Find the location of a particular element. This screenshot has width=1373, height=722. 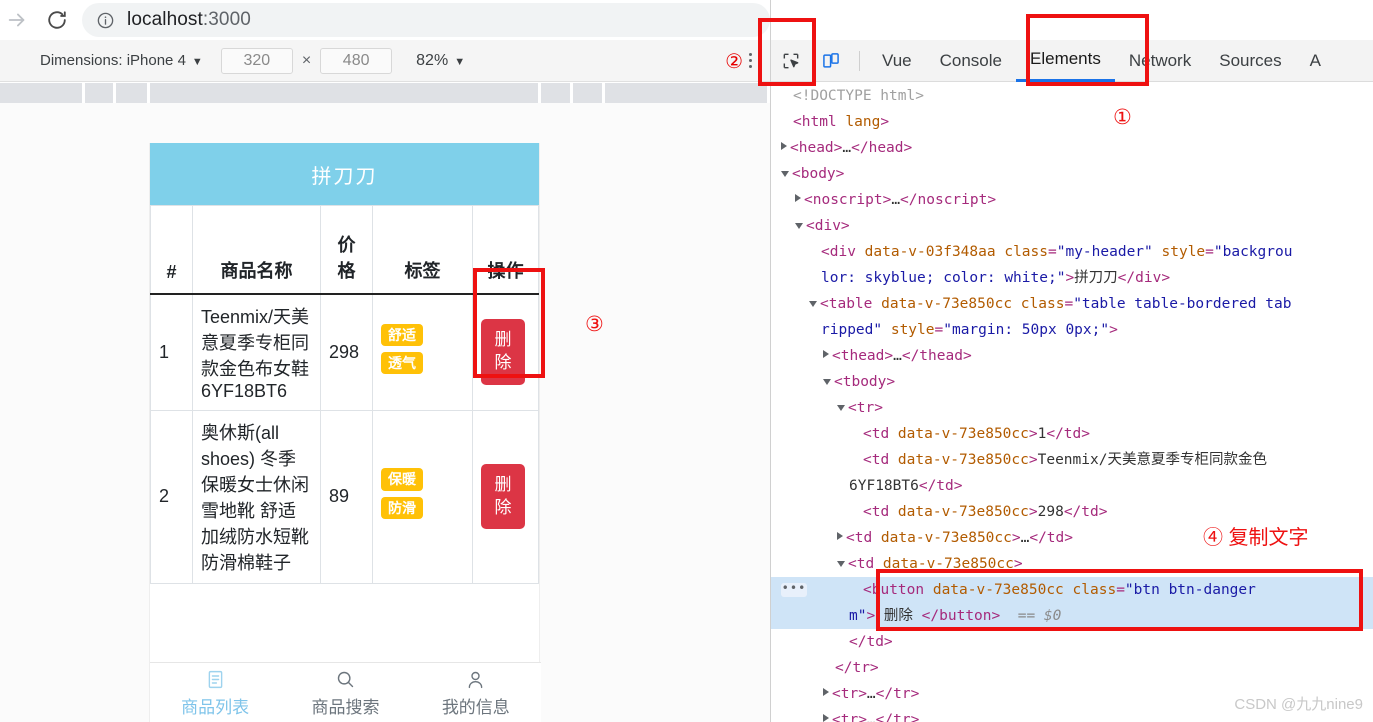

code-token: 拼刀刀 is located at coordinates (1096, 278).